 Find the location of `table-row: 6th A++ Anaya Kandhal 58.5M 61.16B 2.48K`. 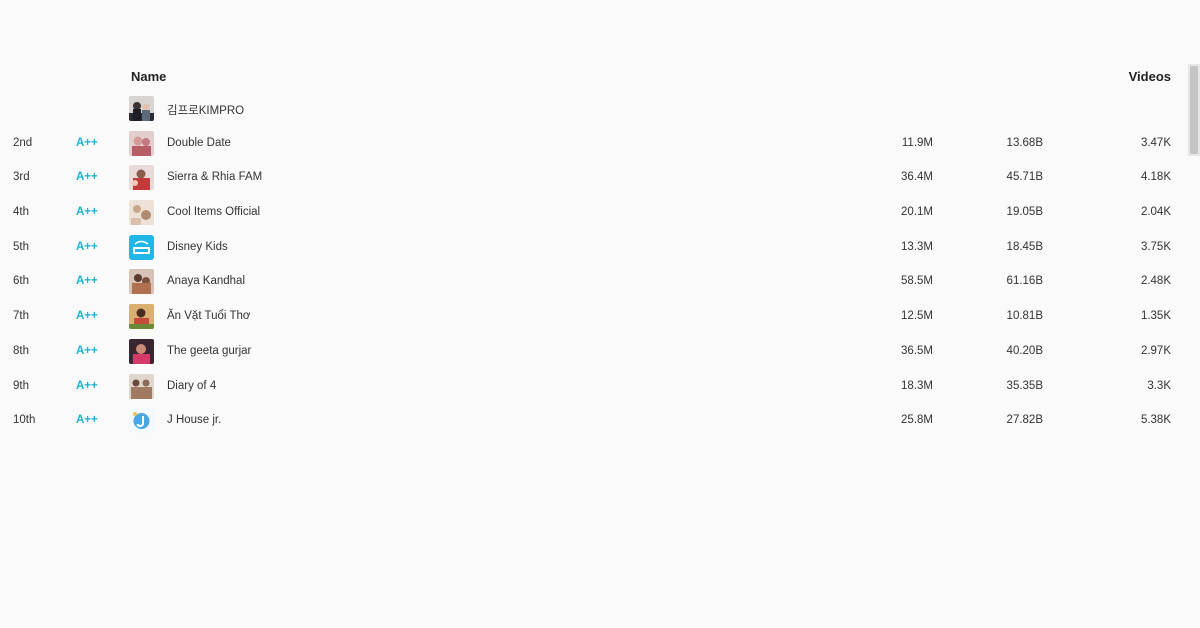

table-row: 6th A++ Anaya Kandhal 58.5M 61.16B 2.48K is located at coordinates (594, 281).